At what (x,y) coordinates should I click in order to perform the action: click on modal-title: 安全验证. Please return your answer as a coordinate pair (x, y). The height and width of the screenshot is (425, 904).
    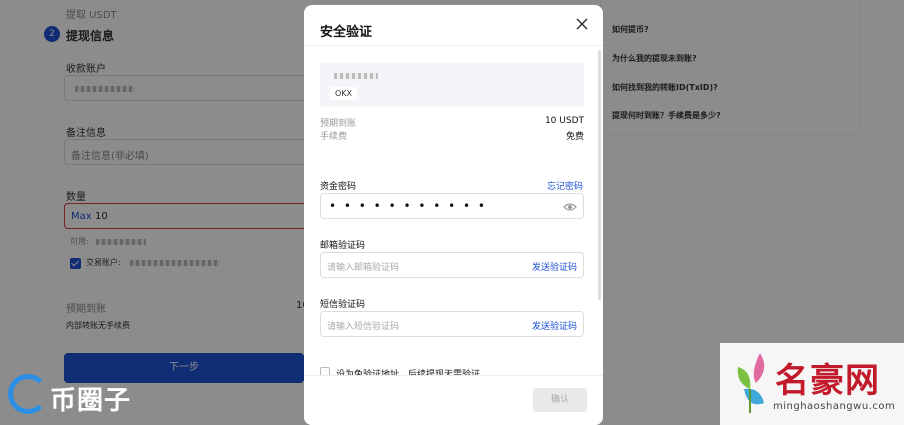
    Looking at the image, I should click on (346, 32).